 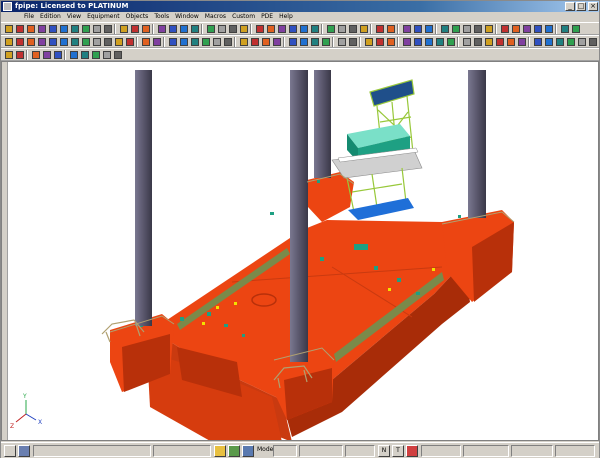 I want to click on menu-equipment: Equipment, so click(x=103, y=17).